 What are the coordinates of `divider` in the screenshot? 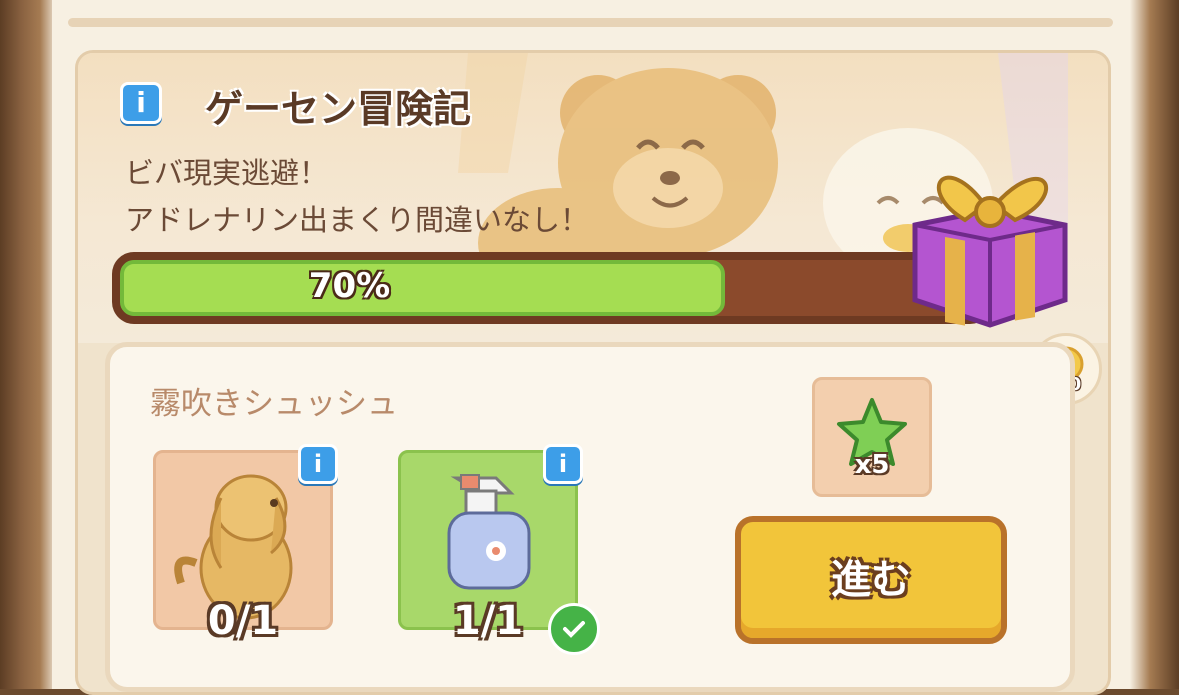 It's located at (590, 22).